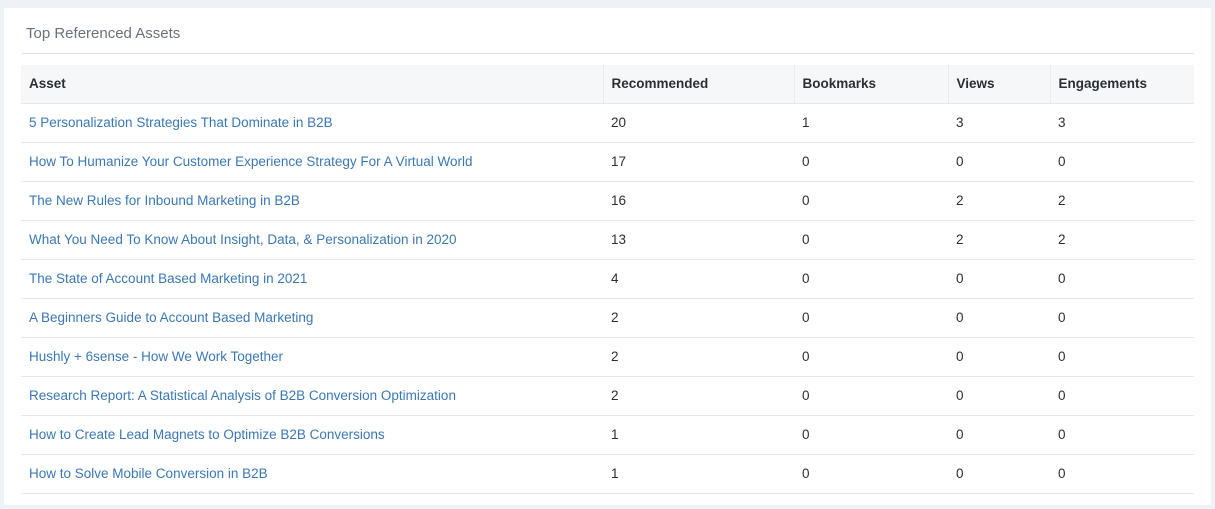 This screenshot has height=509, width=1215. What do you see at coordinates (698, 240) in the screenshot?
I see `recommended-cell: 13` at bounding box center [698, 240].